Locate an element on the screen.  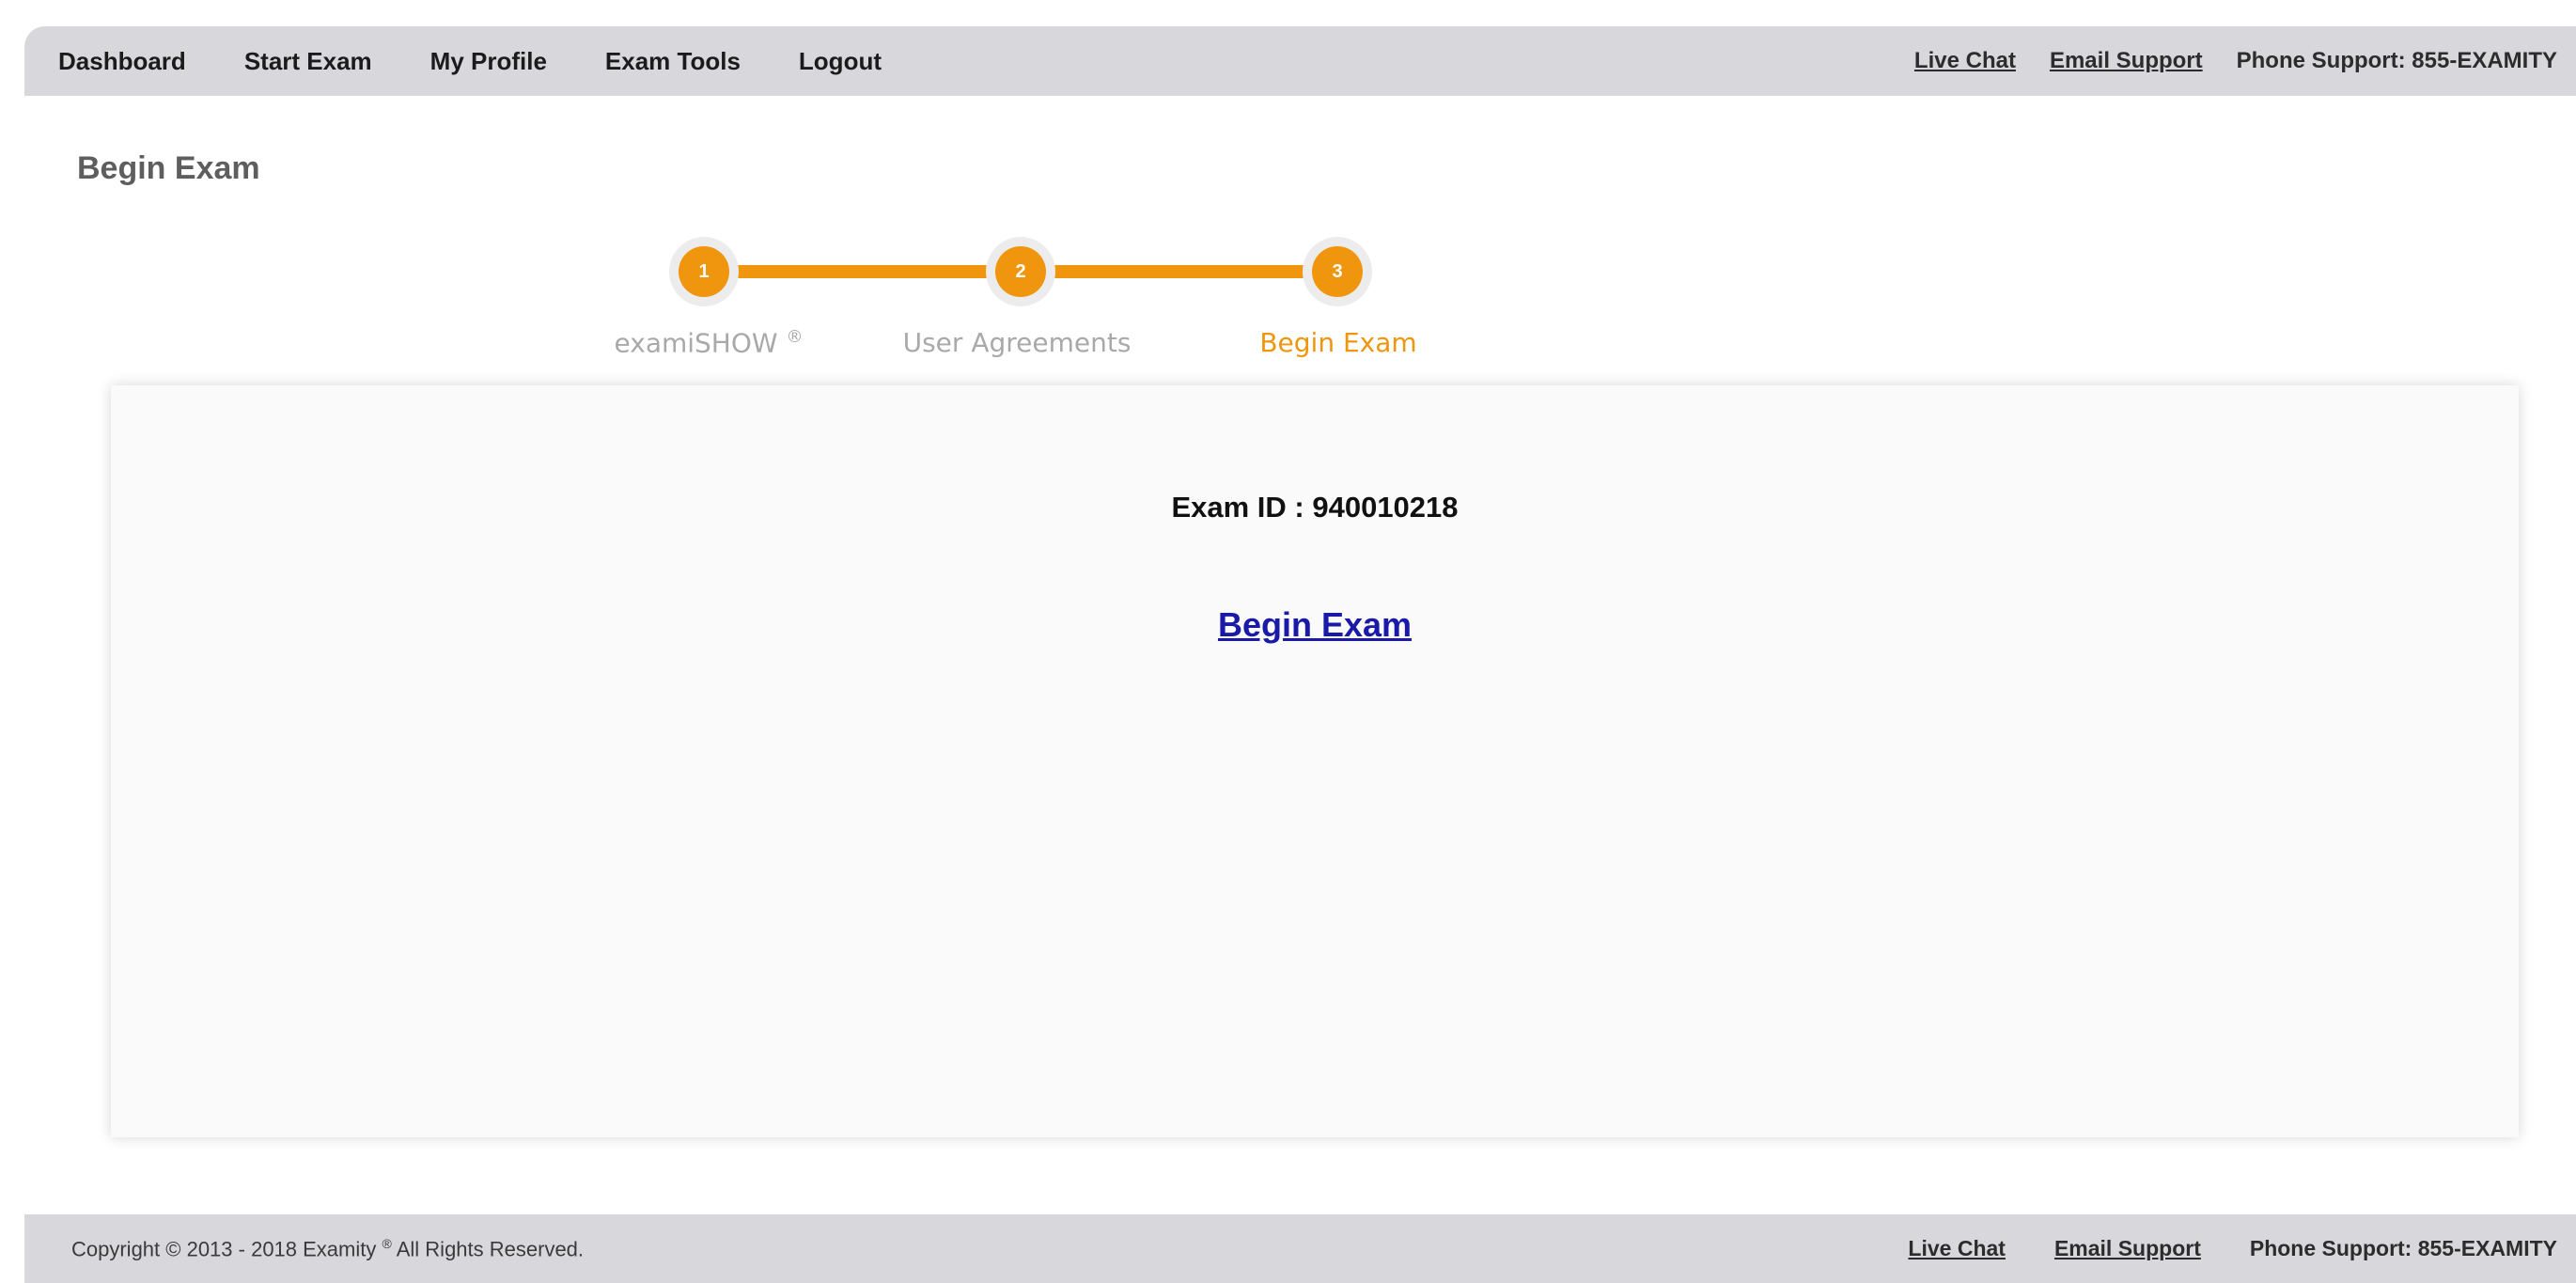
copyright-label: Copyright © 2013 - 2018 Examity is located at coordinates (224, 1249).